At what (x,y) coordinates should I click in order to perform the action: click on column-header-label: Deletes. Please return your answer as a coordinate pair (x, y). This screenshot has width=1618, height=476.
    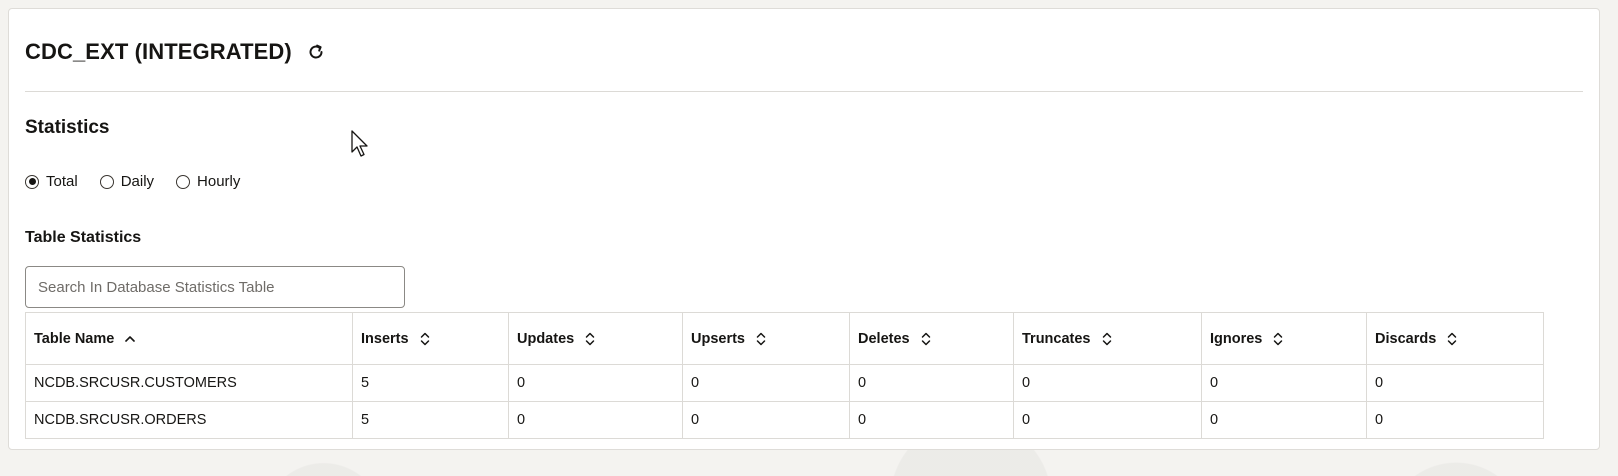
    Looking at the image, I should click on (884, 338).